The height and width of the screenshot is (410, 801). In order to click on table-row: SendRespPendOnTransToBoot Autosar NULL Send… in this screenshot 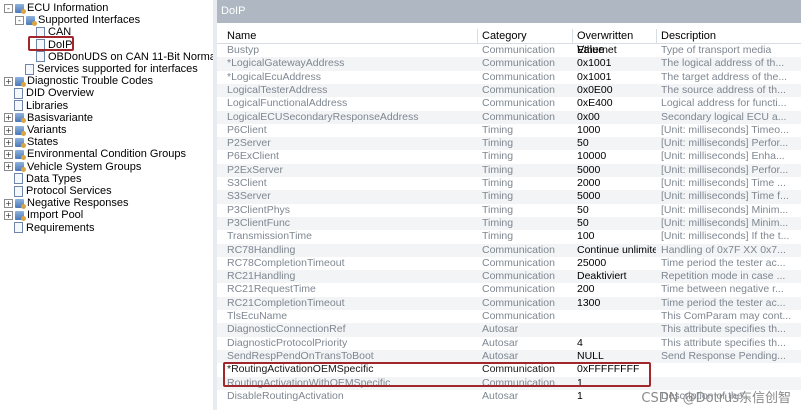, I will do `click(509, 356)`.